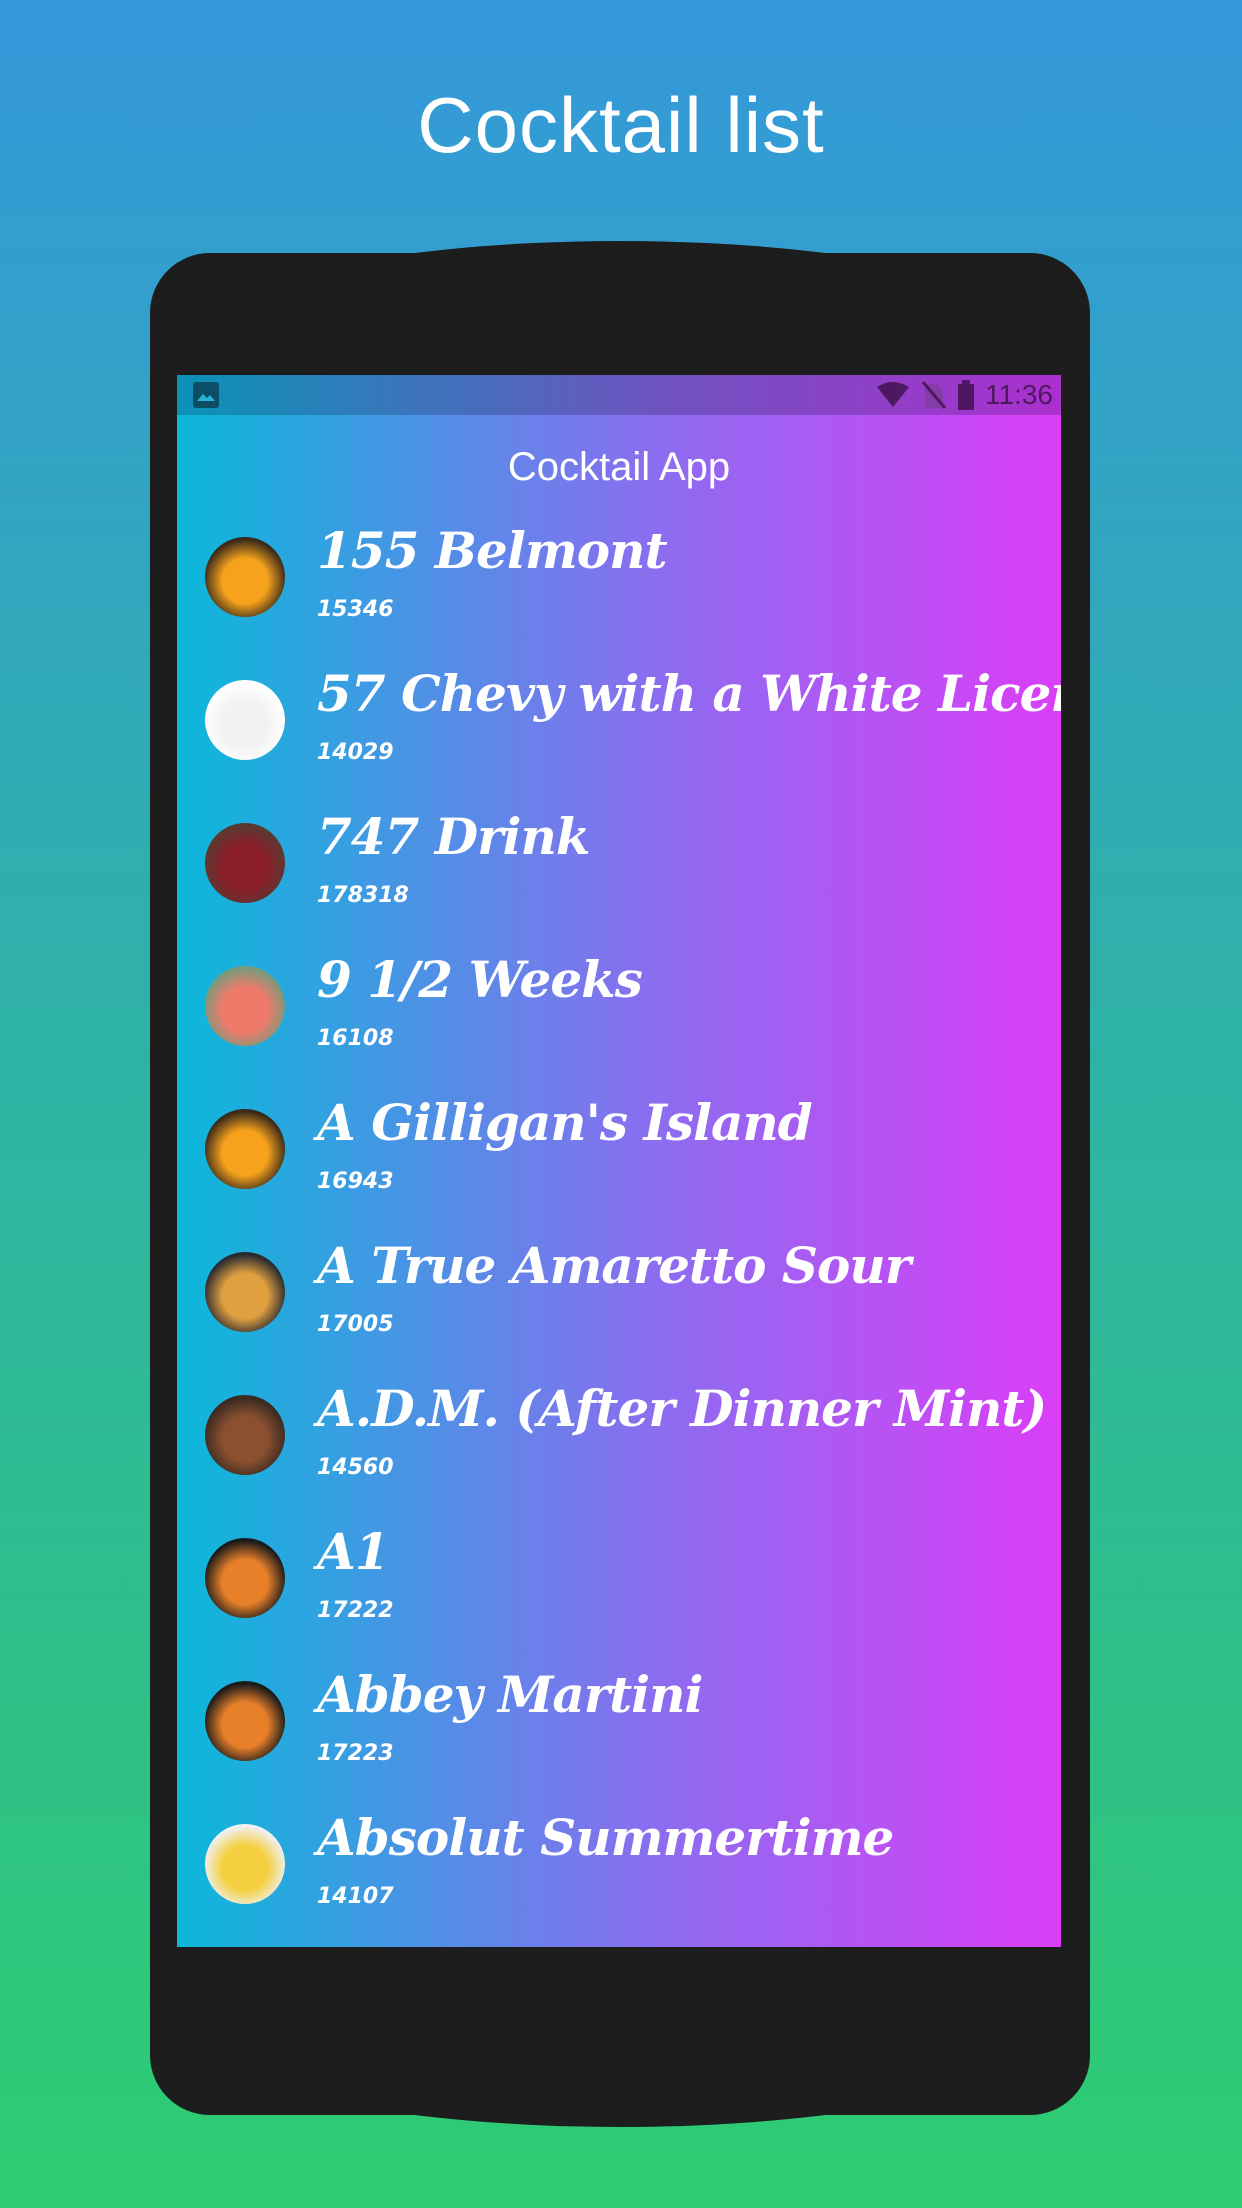 This screenshot has height=2208, width=1242. What do you see at coordinates (355, 1896) in the screenshot?
I see `cocktail-id: 14107` at bounding box center [355, 1896].